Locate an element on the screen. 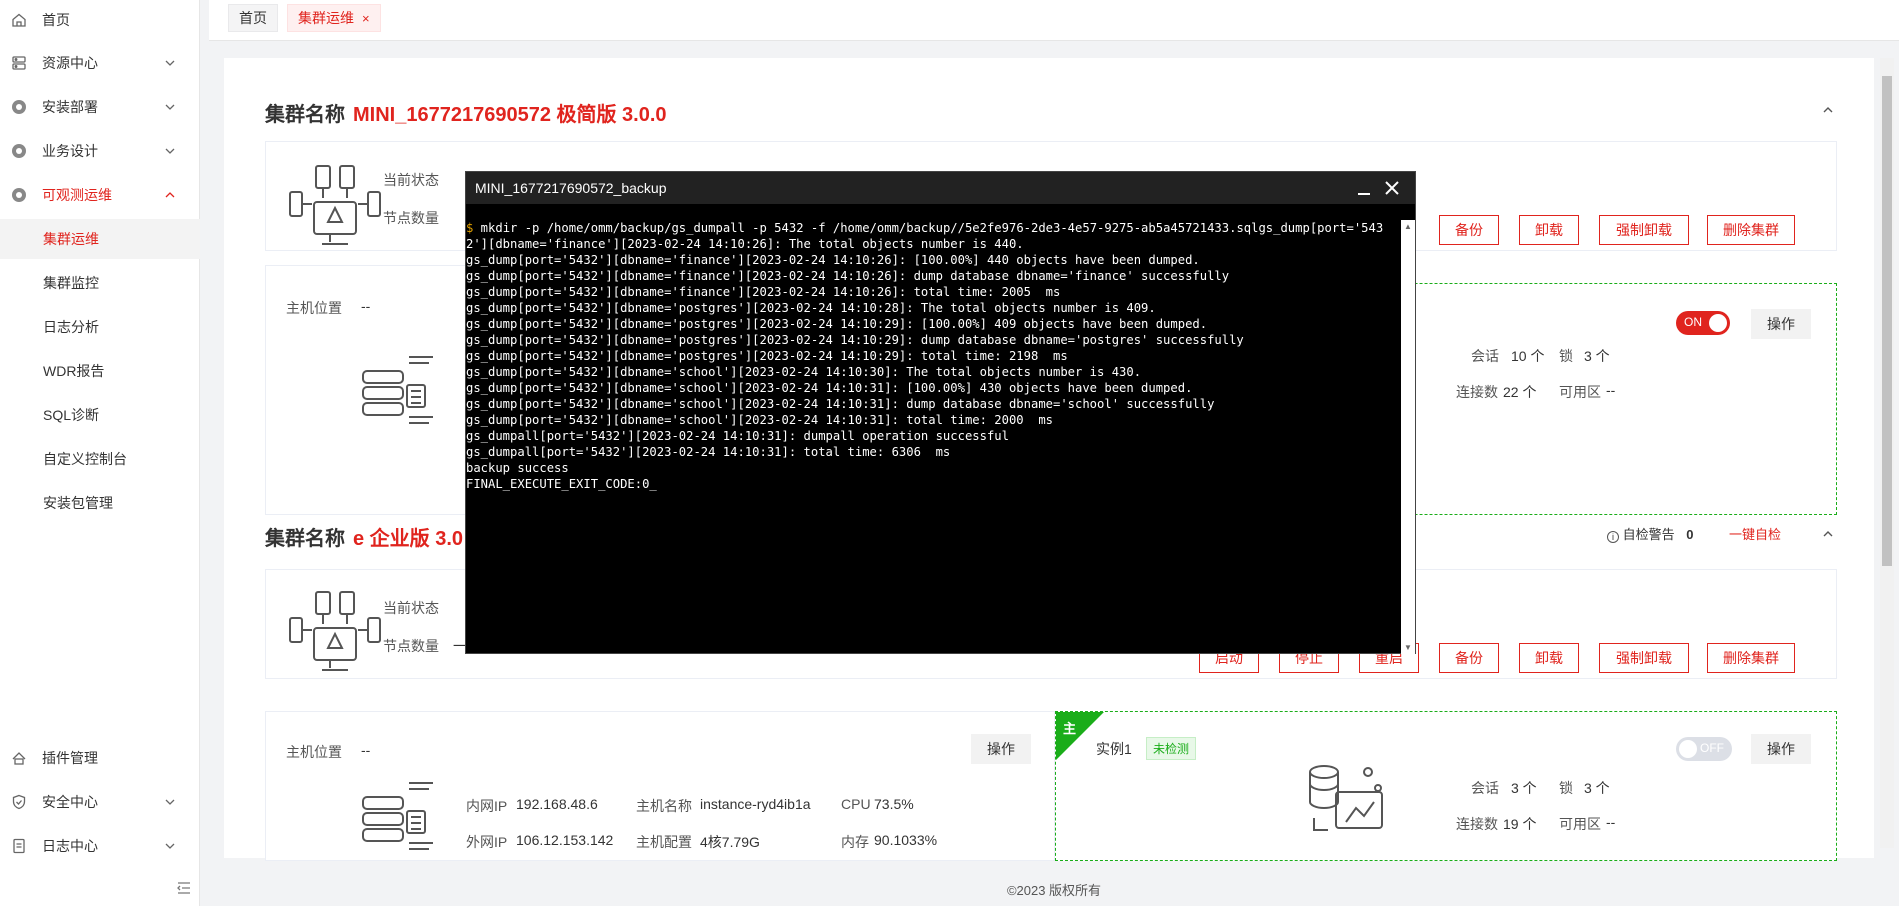  cluster2-uninstall-button: 卸载 is located at coordinates (1549, 658).